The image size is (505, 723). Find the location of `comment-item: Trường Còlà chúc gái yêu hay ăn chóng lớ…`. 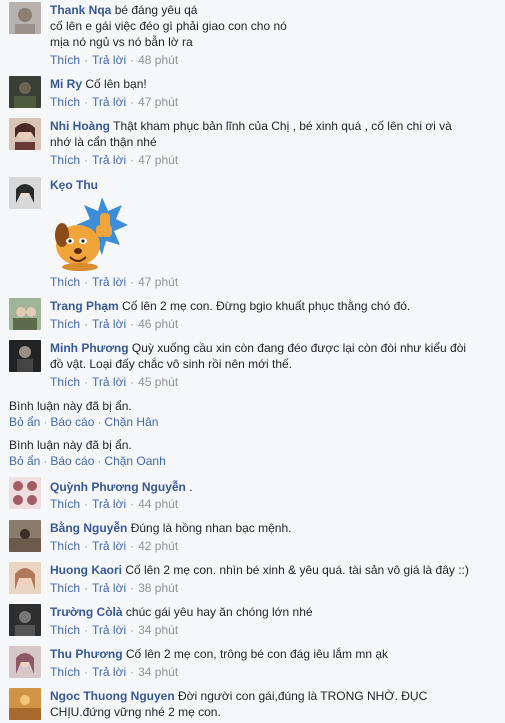

comment-item: Trường Còlà chúc gái yêu hay ăn chóng lớ… is located at coordinates (252, 620).